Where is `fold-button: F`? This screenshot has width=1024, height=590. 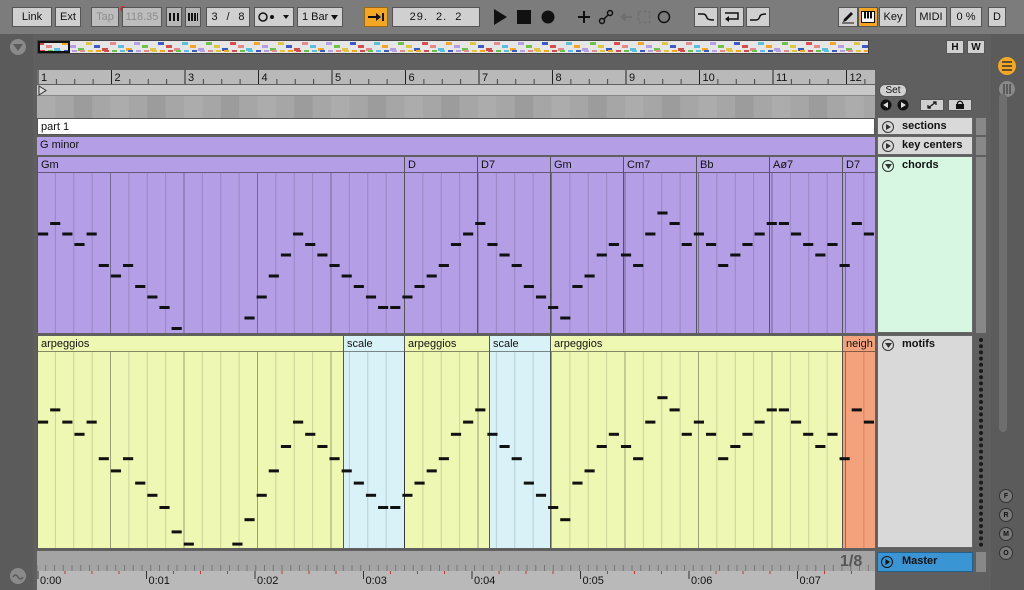 fold-button: F is located at coordinates (1006, 496).